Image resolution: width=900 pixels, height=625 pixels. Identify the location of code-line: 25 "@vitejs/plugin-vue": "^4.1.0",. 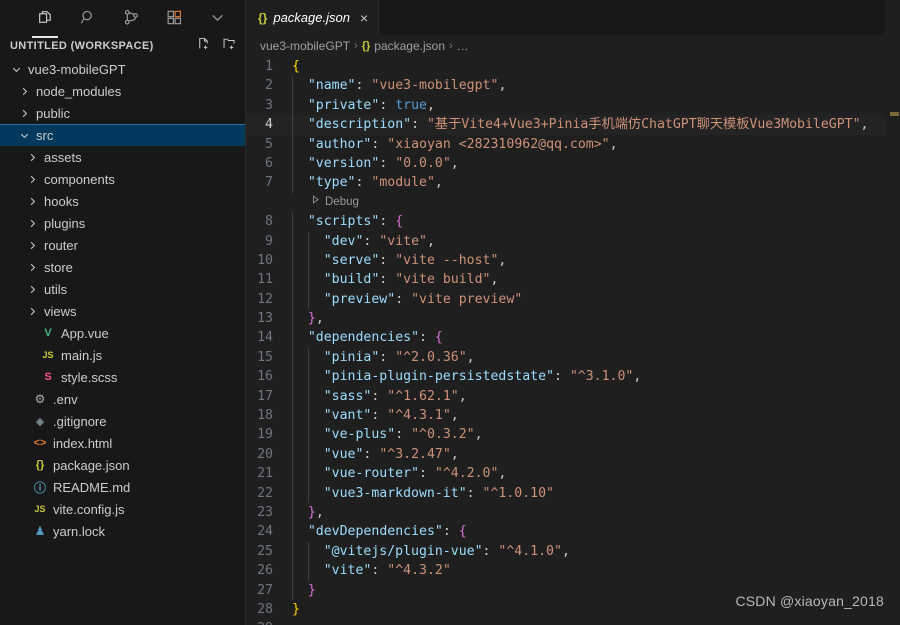
(573, 551).